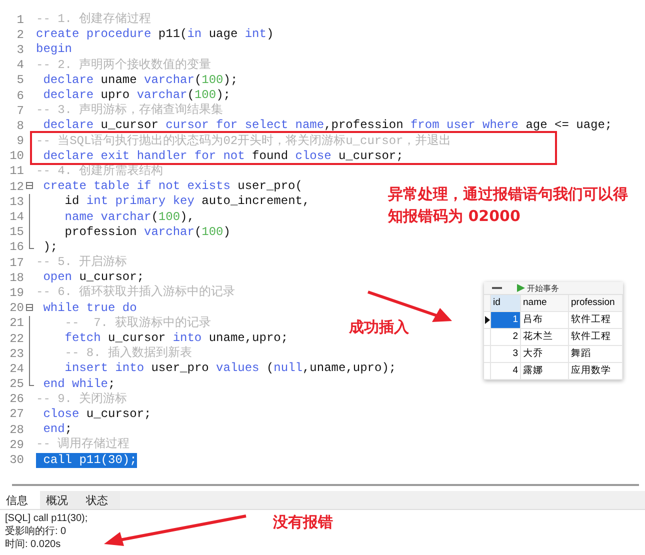 This screenshot has width=645, height=555. What do you see at coordinates (506, 320) in the screenshot?
I see `table-cell: 1` at bounding box center [506, 320].